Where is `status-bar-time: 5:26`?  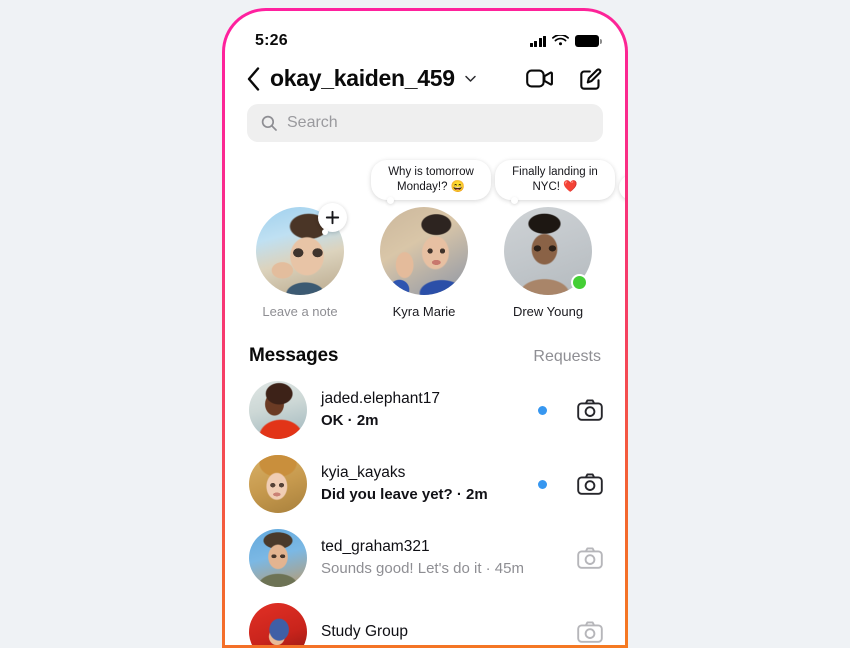 status-bar-time: 5:26 is located at coordinates (271, 40).